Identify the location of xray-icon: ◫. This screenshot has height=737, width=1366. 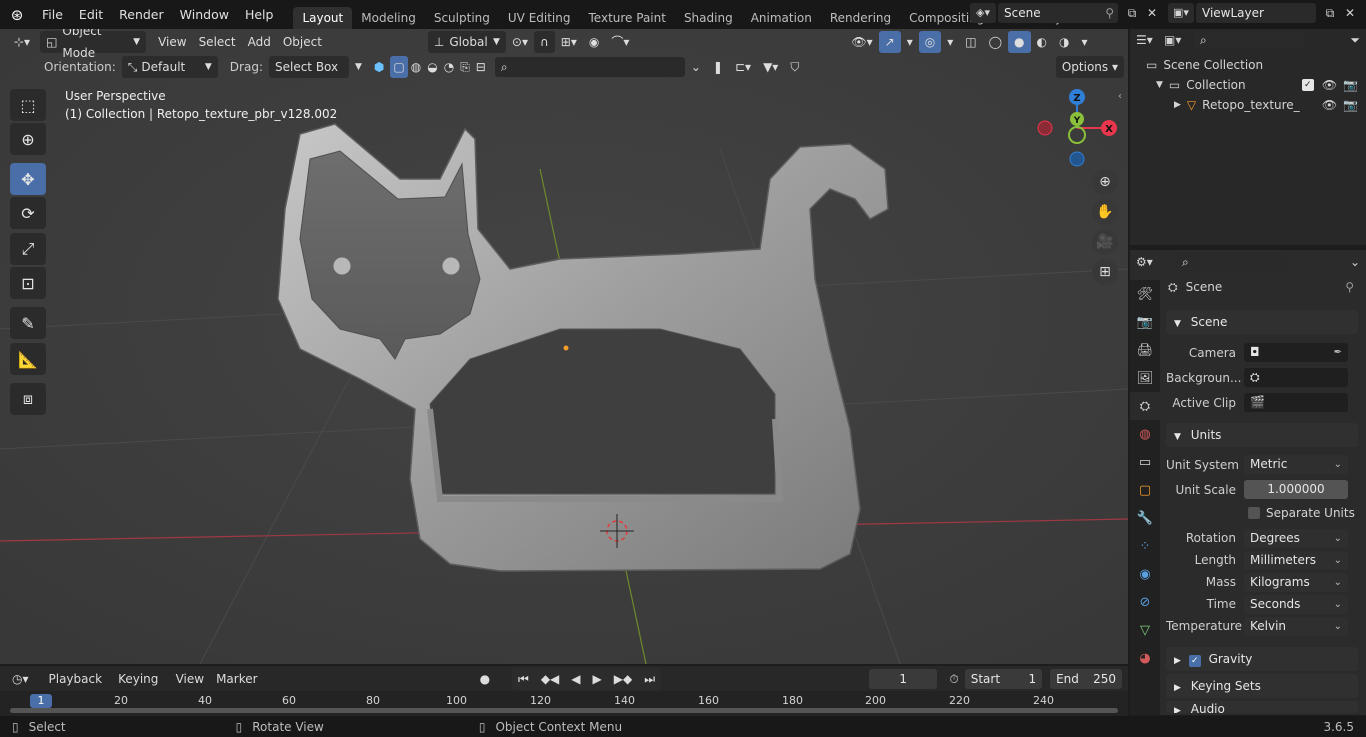
(970, 42).